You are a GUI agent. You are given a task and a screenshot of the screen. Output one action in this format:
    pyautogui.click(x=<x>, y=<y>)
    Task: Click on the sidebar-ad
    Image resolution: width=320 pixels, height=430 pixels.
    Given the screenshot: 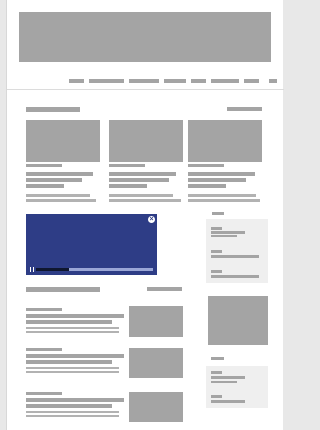 What is the action you would take?
    pyautogui.click(x=238, y=320)
    